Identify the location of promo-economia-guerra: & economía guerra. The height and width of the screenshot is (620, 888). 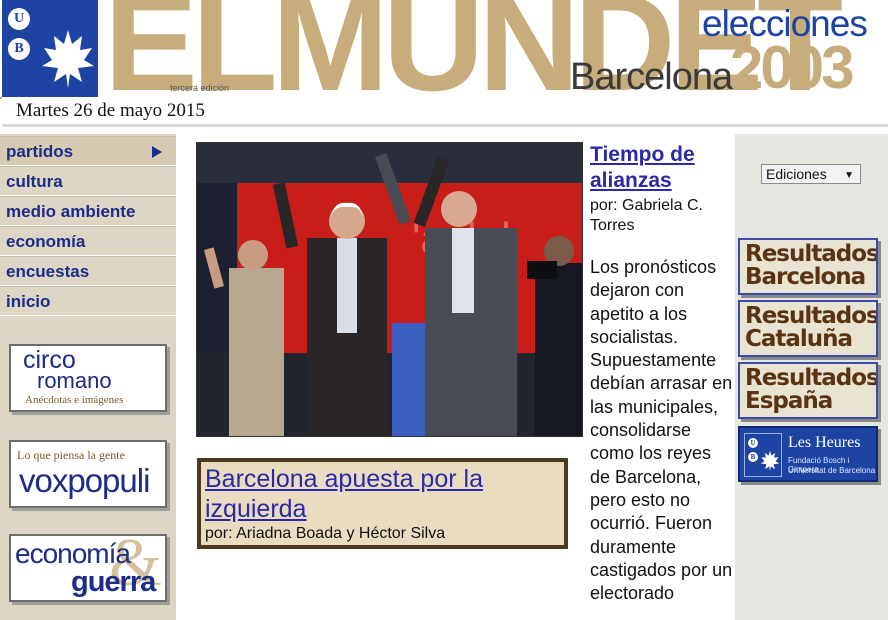
(88, 568).